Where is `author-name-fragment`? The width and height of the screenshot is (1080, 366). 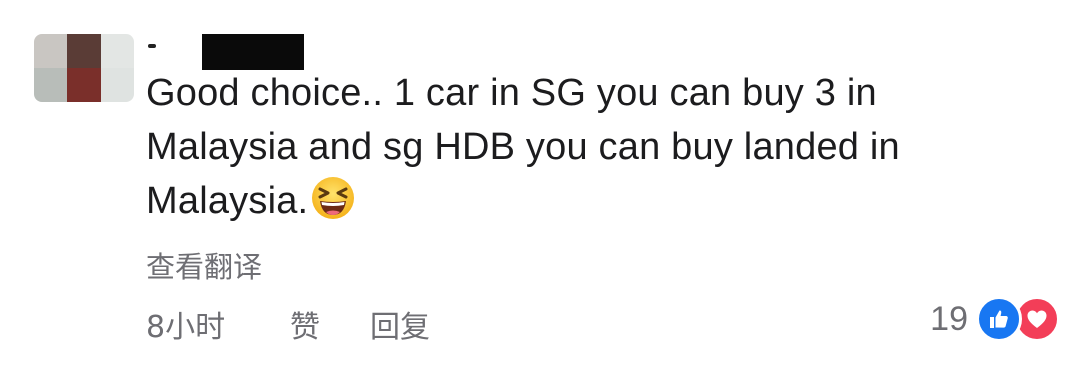
author-name-fragment is located at coordinates (152, 46).